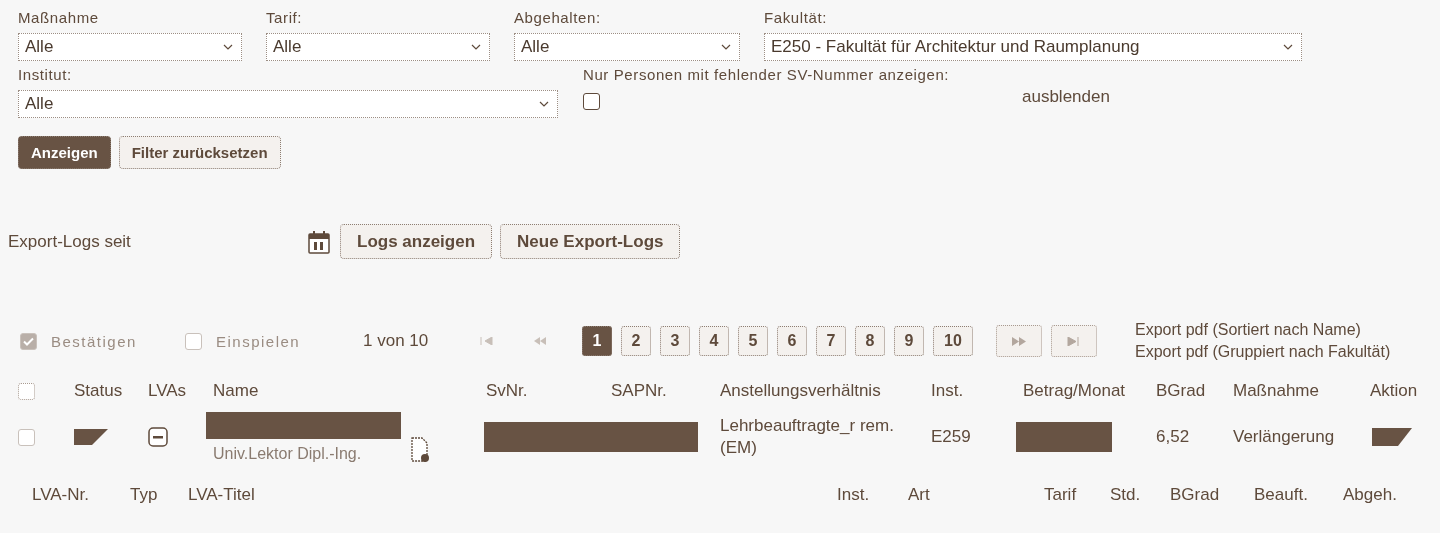 The width and height of the screenshot is (1440, 533). Describe the element at coordinates (144, 495) in the screenshot. I see `column-header: Typ` at that location.